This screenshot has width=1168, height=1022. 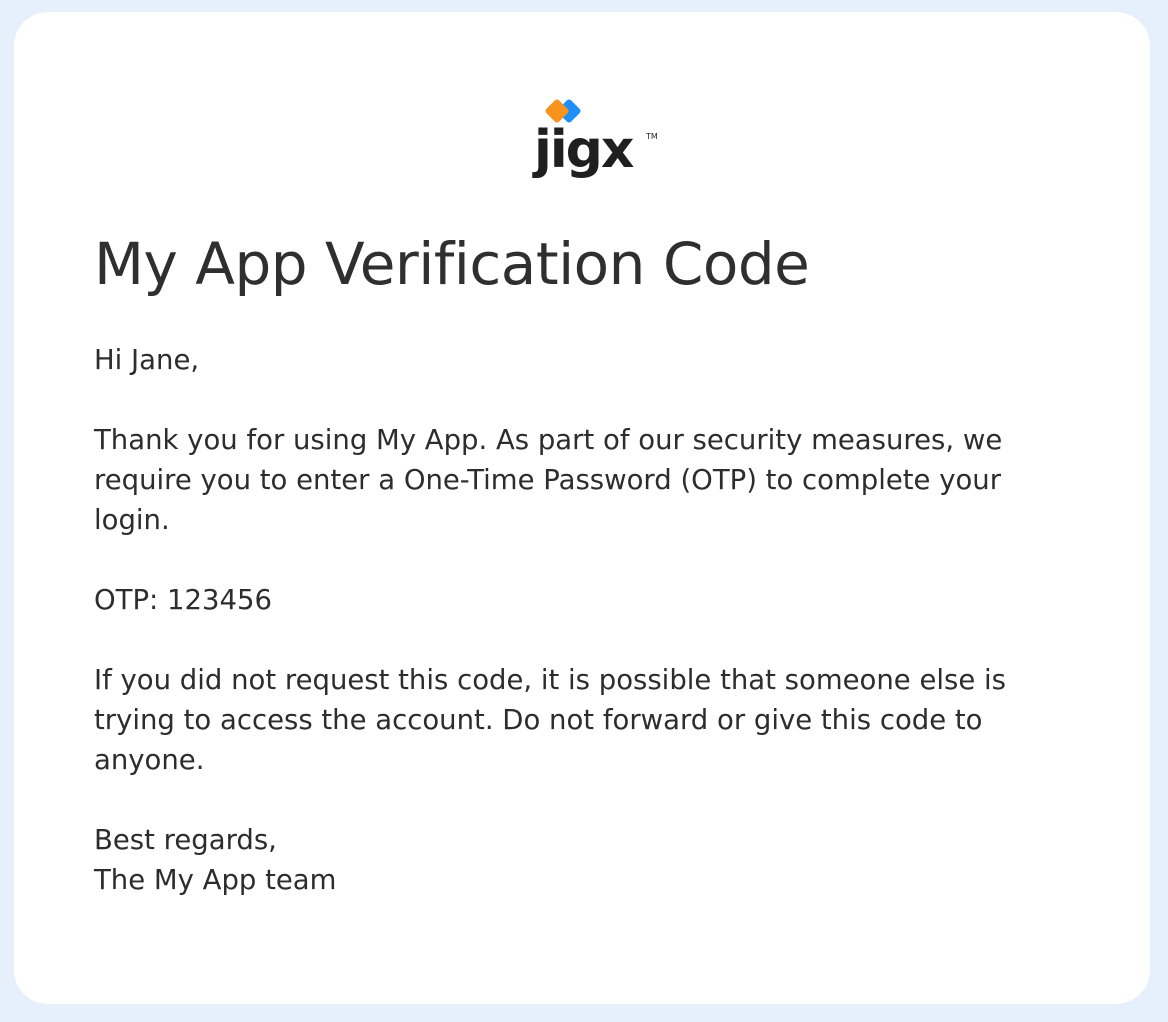 What do you see at coordinates (452, 264) in the screenshot?
I see `email-title: My App Verification Code` at bounding box center [452, 264].